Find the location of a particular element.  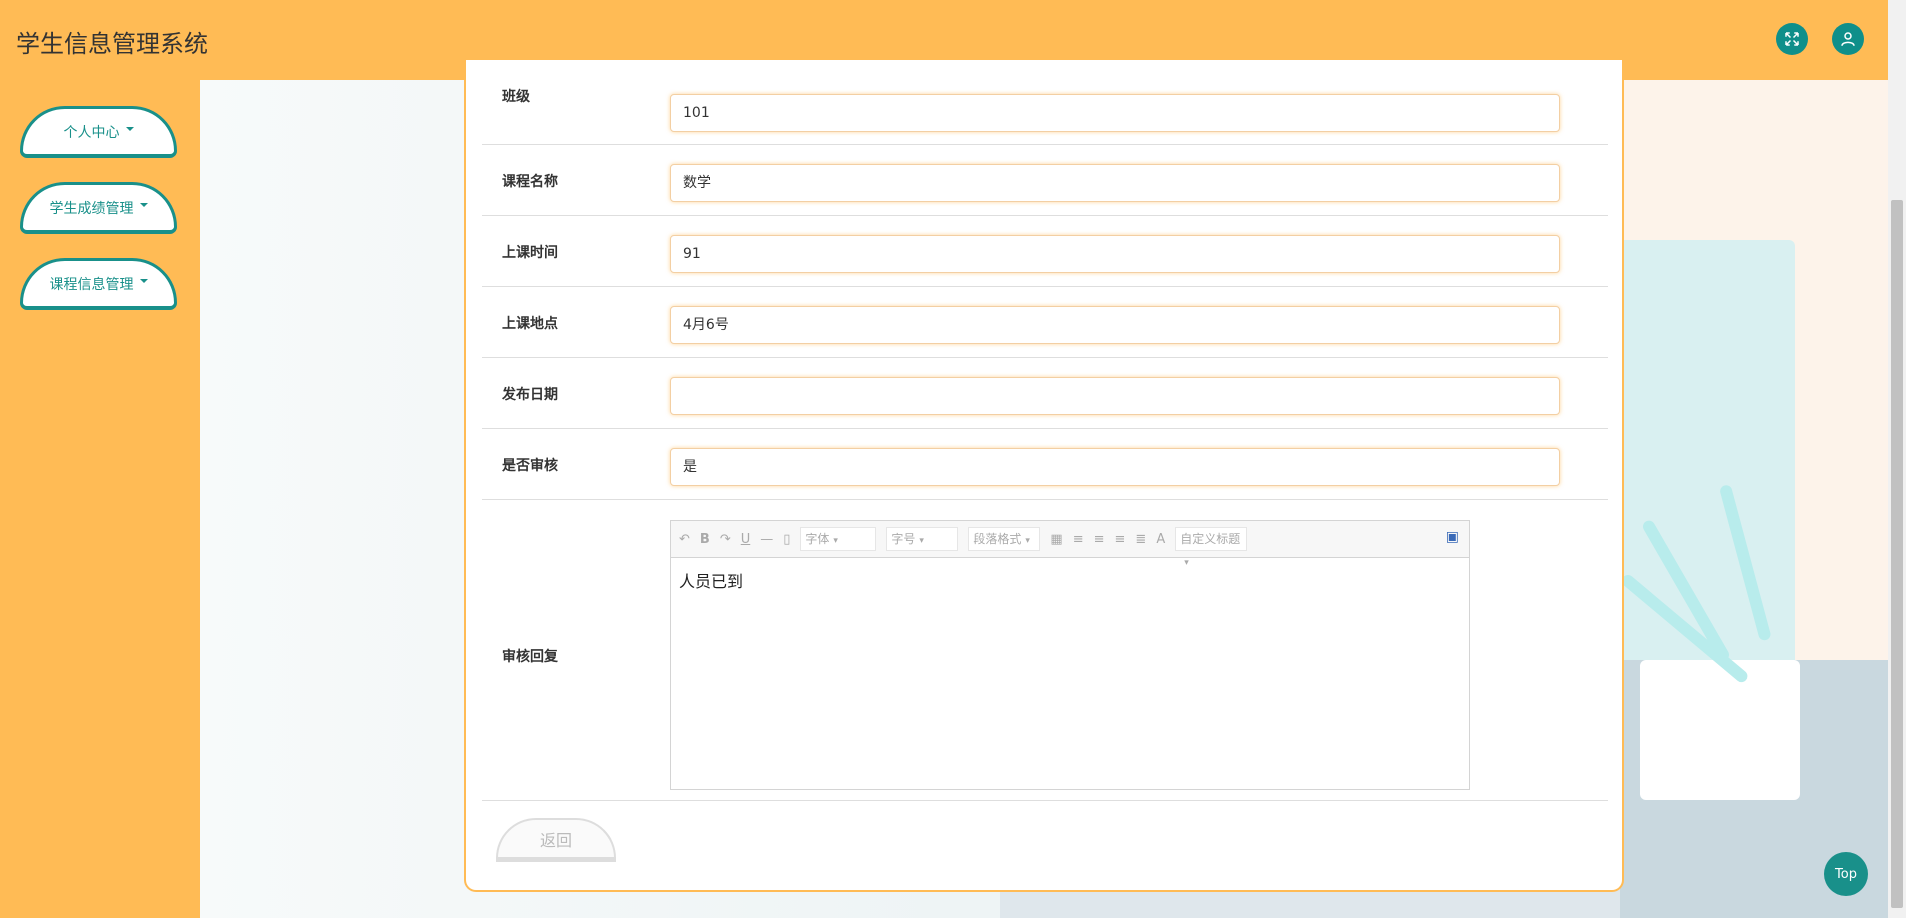

align-center-icon: ≡ is located at coordinates (1120, 539).